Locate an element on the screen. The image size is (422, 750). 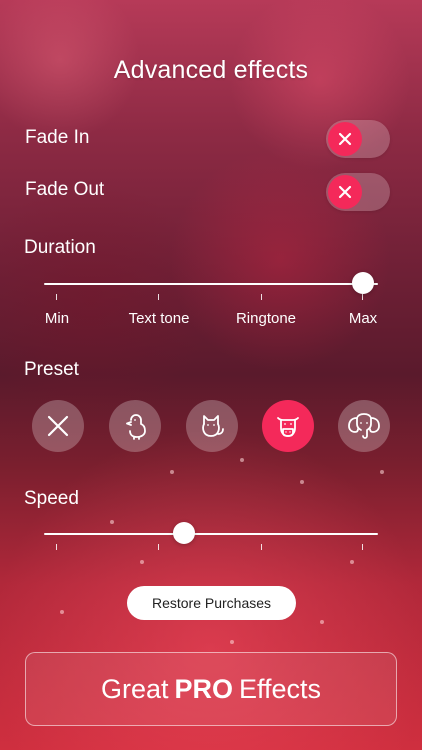
fade-in-knob is located at coordinates (345, 139).